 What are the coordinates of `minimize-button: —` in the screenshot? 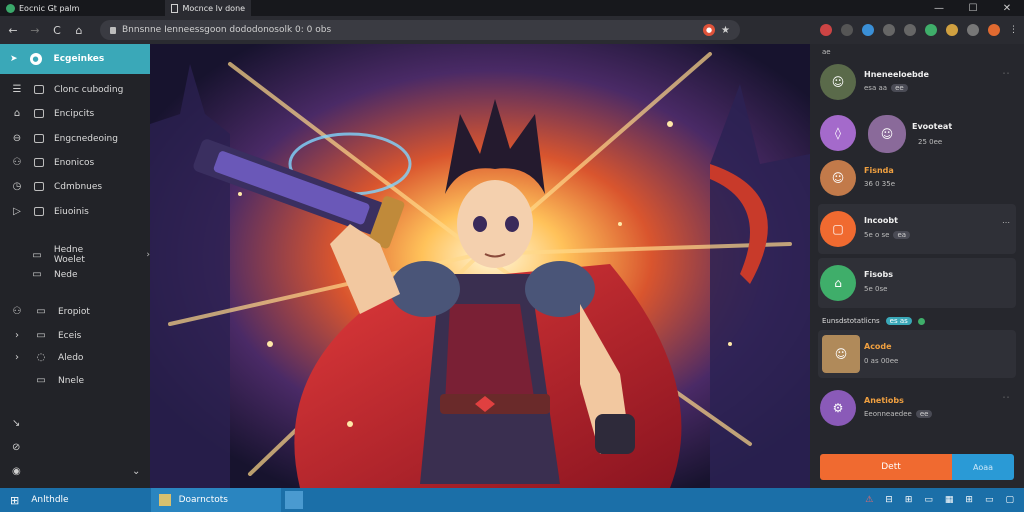 It's located at (939, 8).